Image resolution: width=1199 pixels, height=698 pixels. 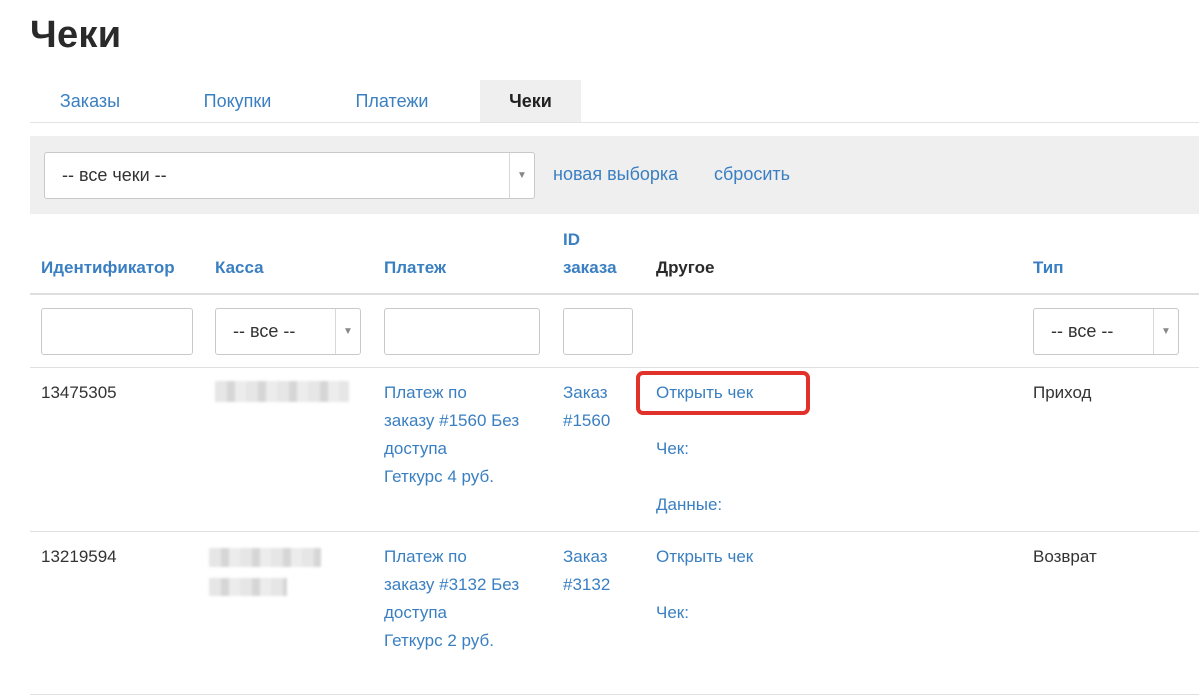 I want to click on row-type: Возврат, so click(x=1065, y=556).